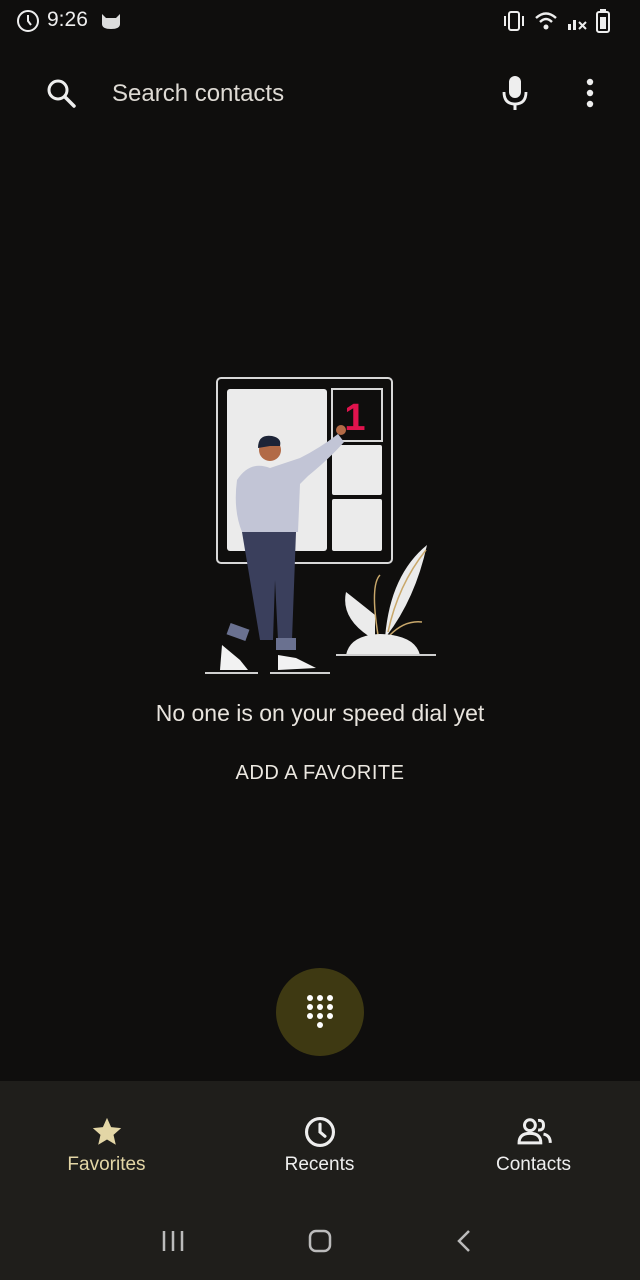 The image size is (640, 1280). I want to click on timer-icon, so click(28, 23).